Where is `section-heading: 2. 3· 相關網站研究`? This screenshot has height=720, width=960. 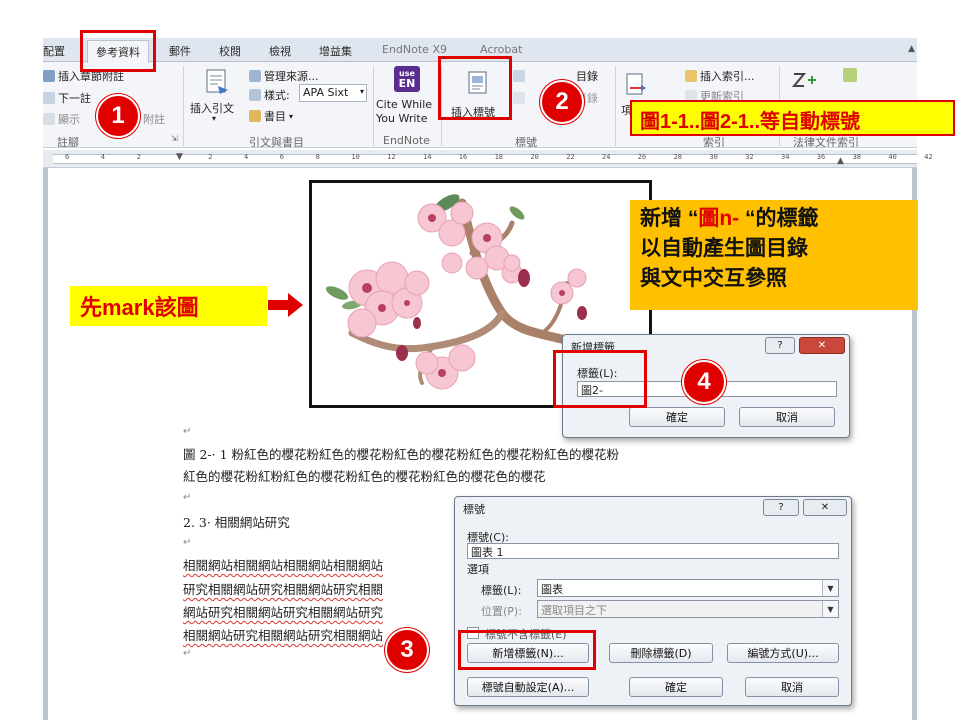
section-heading: 2. 3· 相關網站研究 is located at coordinates (236, 522).